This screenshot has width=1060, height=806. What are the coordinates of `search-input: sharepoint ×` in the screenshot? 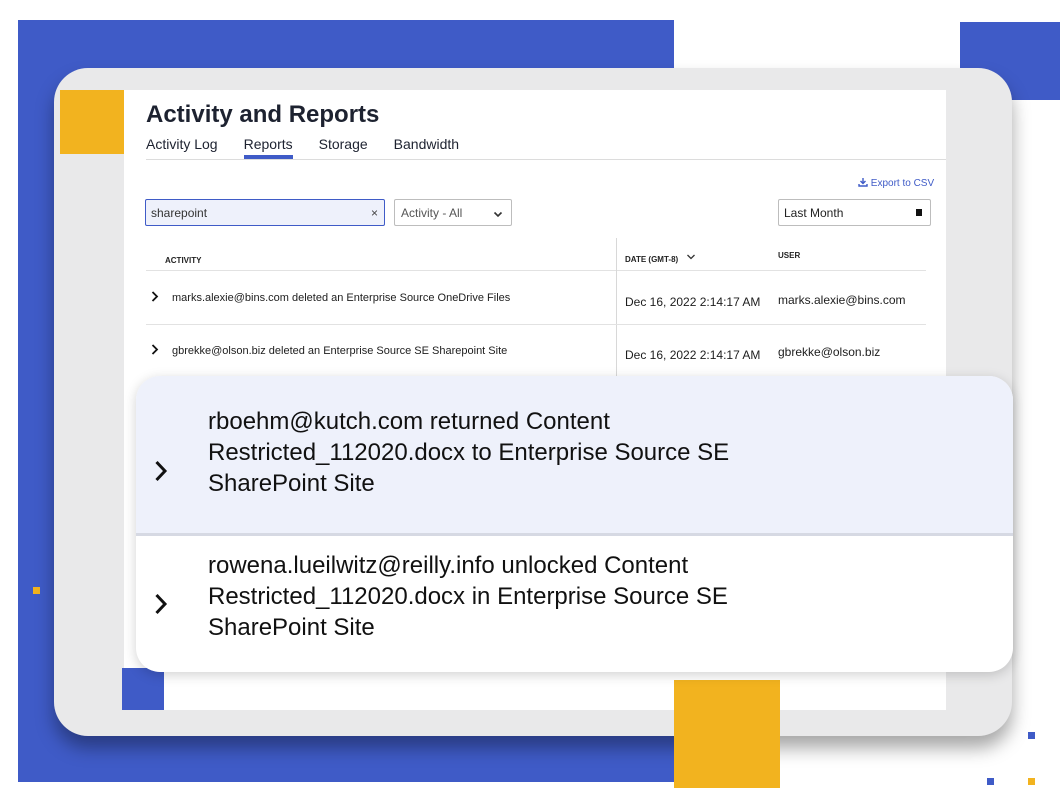 It's located at (265, 212).